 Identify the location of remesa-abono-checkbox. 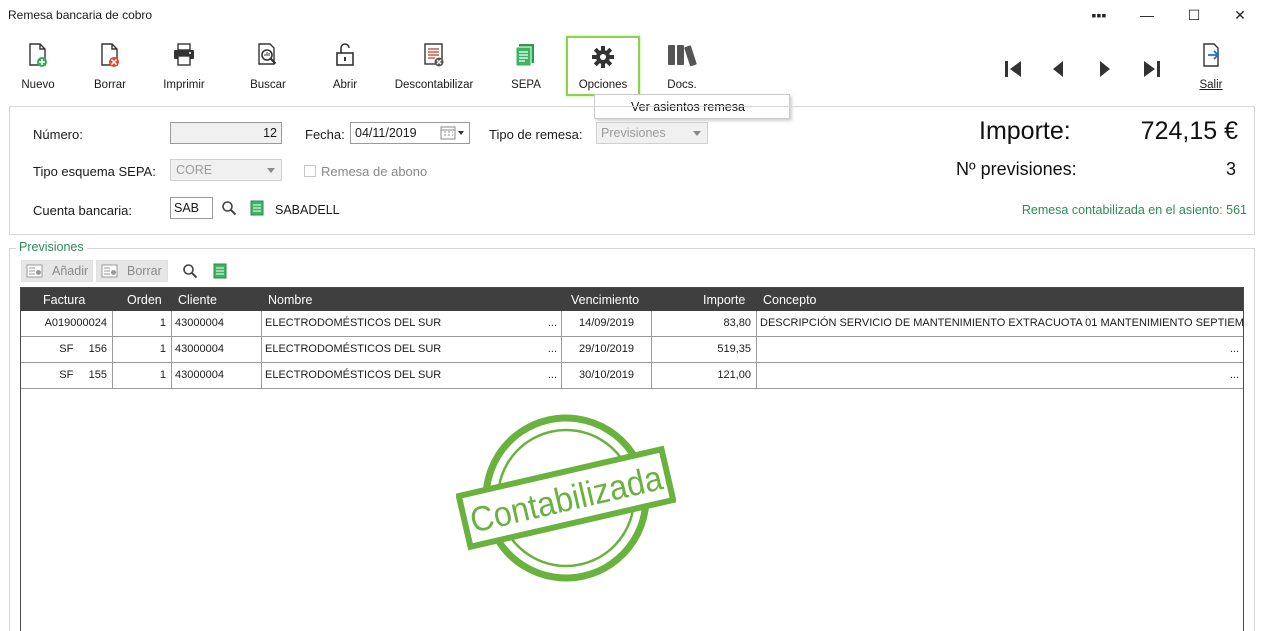
(310, 171).